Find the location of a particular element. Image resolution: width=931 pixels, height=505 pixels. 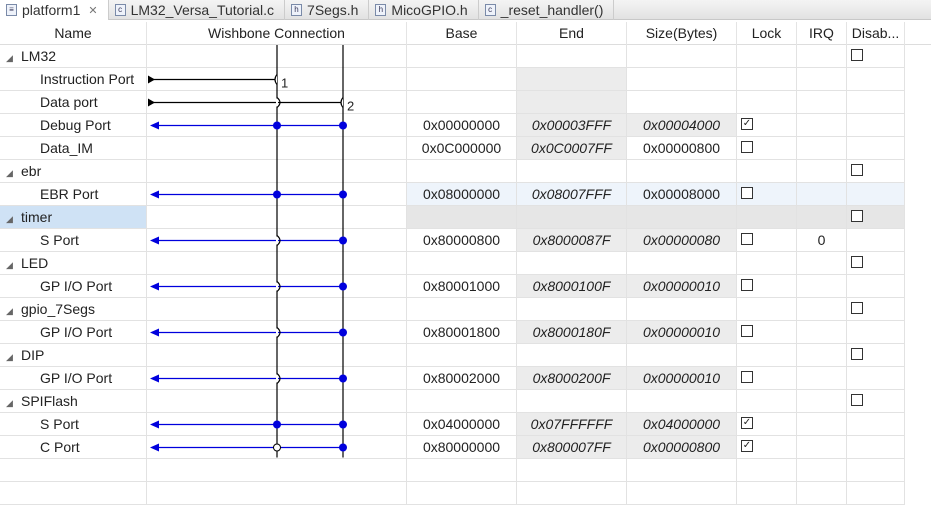

base-cell: 0x0C000000 is located at coordinates (462, 148).